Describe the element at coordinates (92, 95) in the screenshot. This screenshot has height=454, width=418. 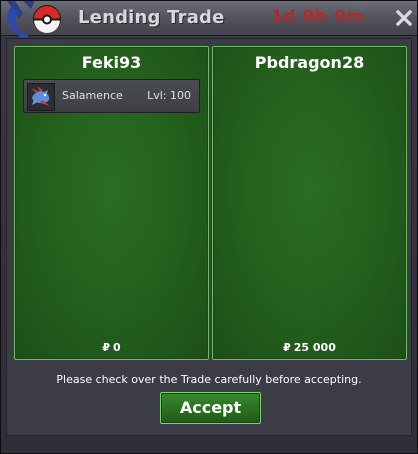
I see `pokemon-name: Salamence` at that location.